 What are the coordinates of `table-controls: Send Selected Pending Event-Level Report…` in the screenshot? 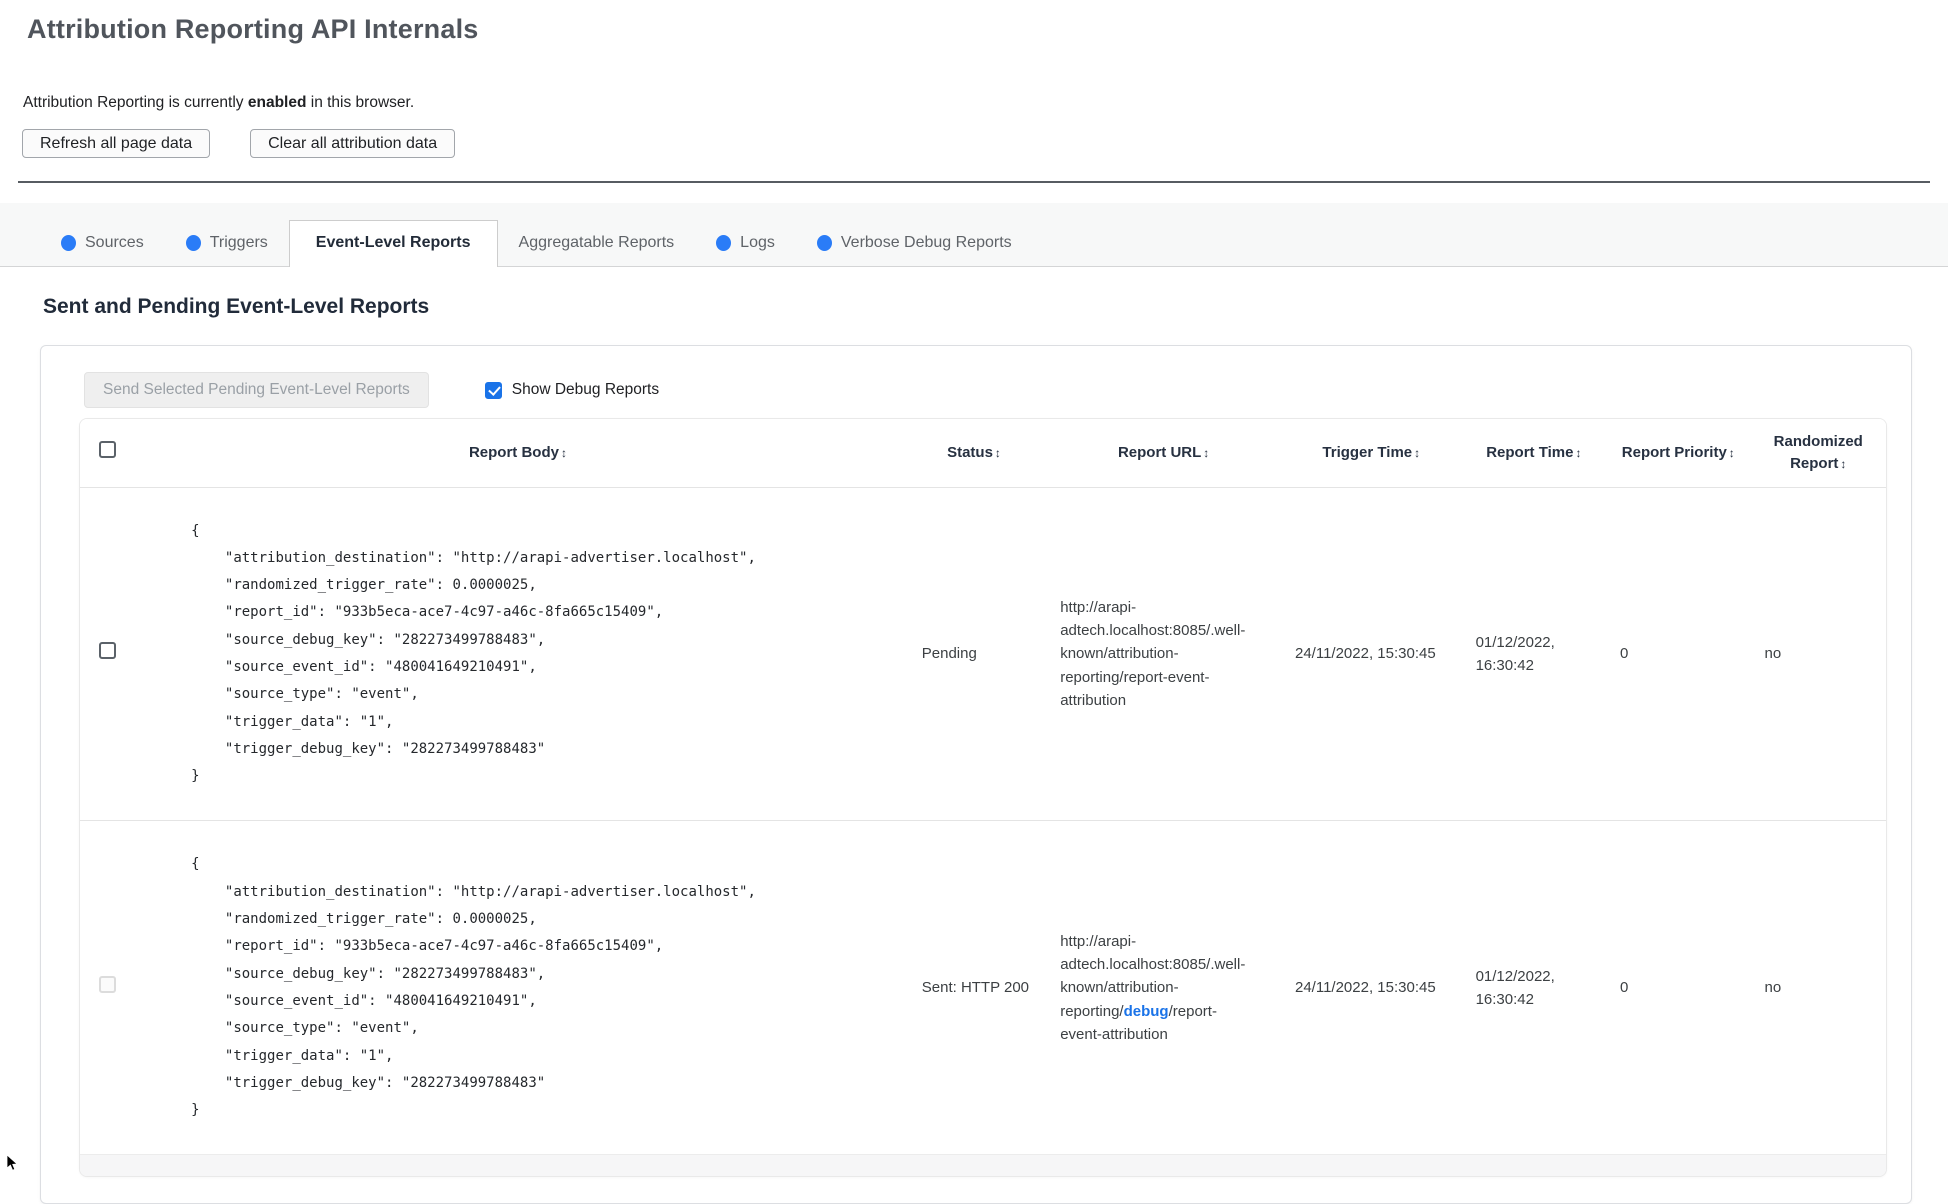 It's located at (985, 390).